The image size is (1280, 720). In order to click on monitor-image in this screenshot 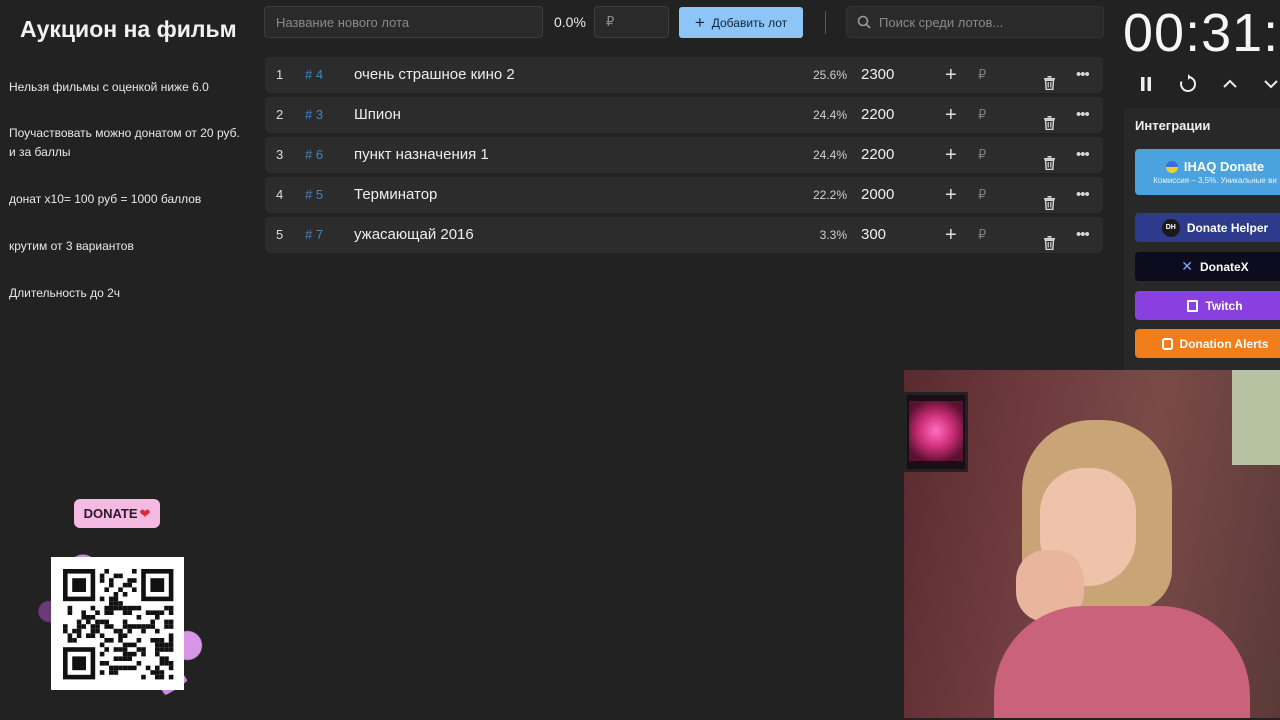, I will do `click(936, 432)`.